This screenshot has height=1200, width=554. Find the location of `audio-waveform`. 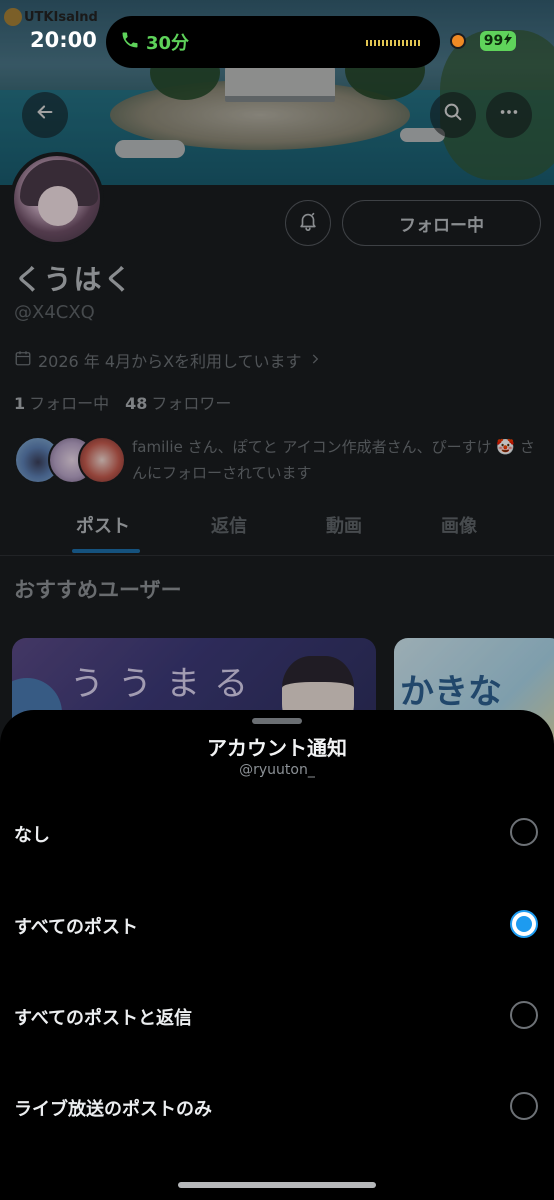

audio-waveform is located at coordinates (394, 43).